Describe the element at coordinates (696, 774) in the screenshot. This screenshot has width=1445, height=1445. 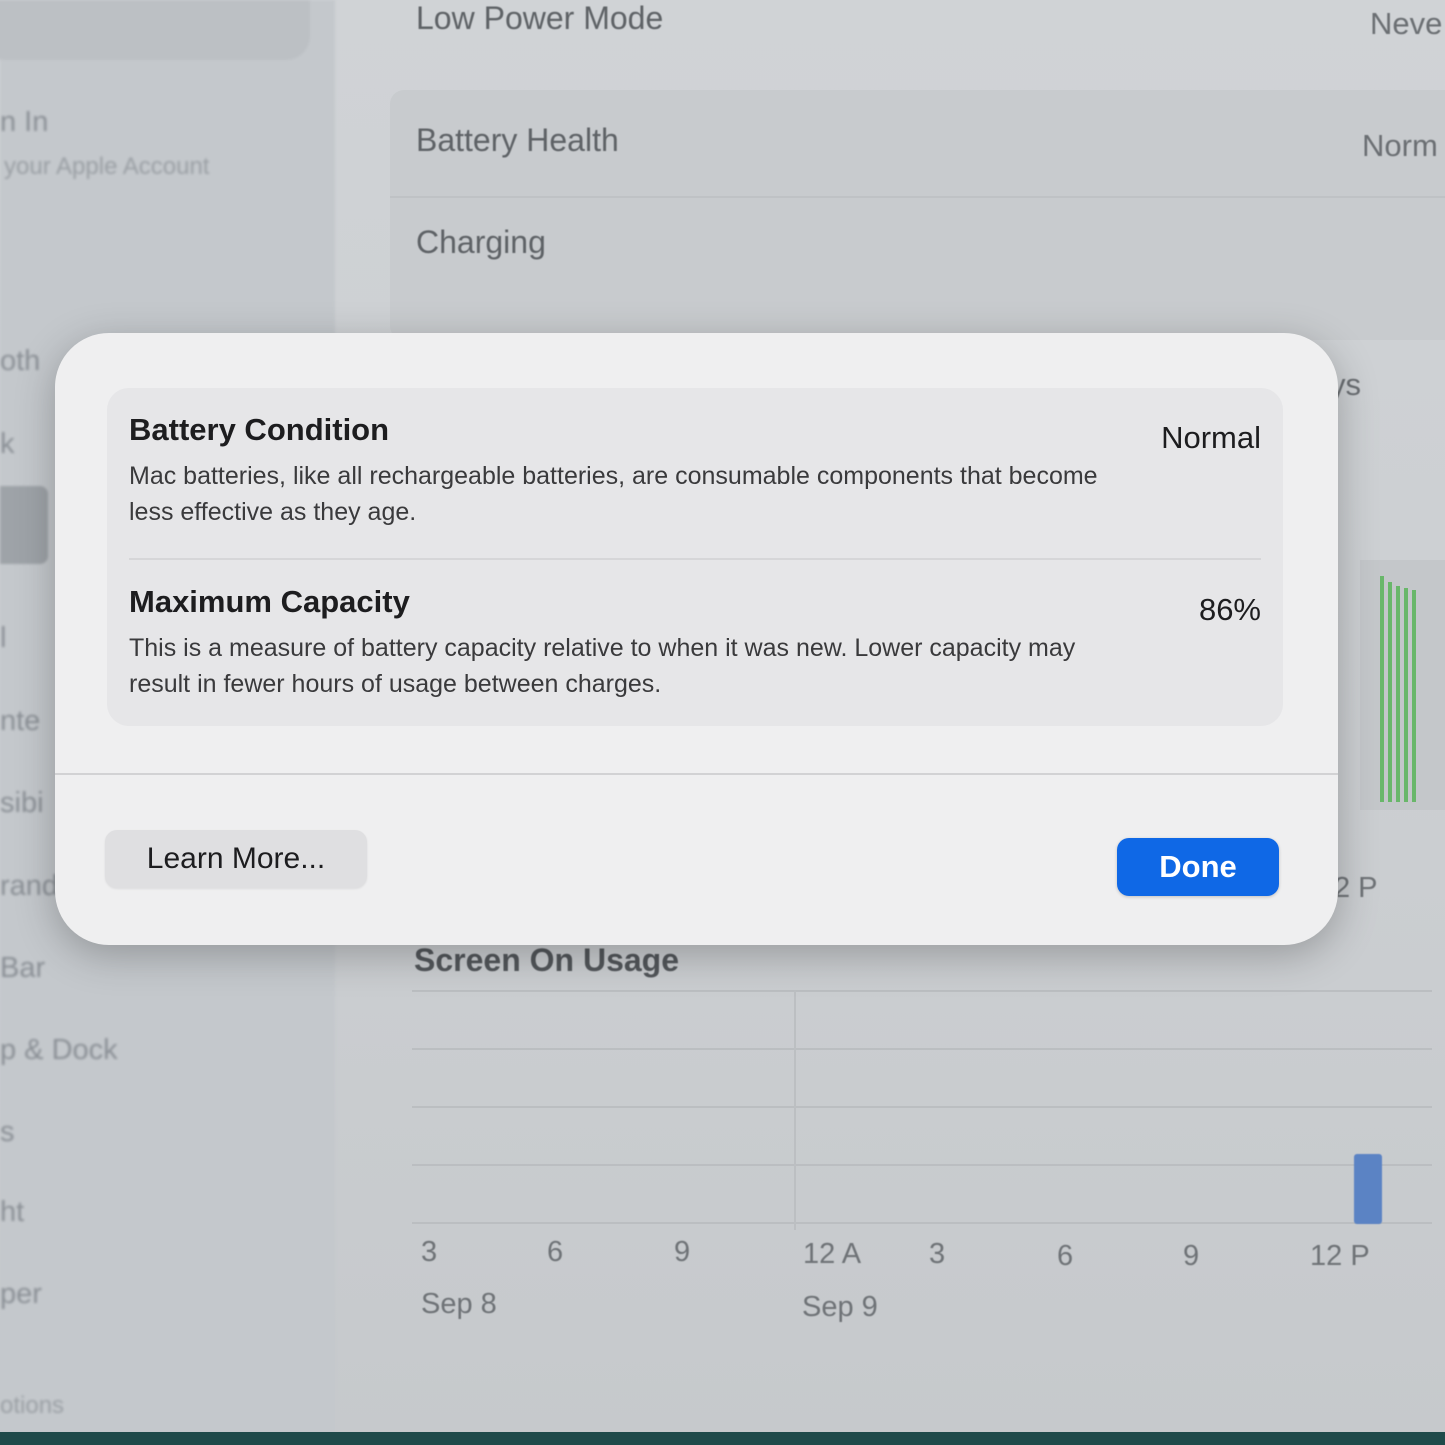
I see `dialog-footer-divider` at that location.